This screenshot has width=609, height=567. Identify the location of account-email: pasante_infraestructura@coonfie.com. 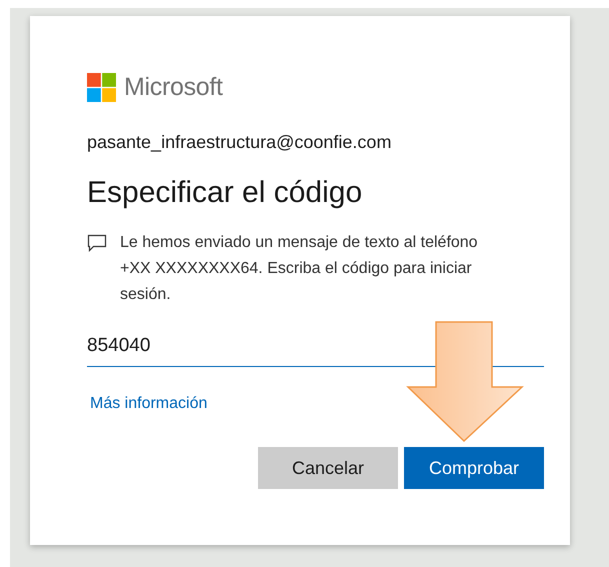
(239, 142).